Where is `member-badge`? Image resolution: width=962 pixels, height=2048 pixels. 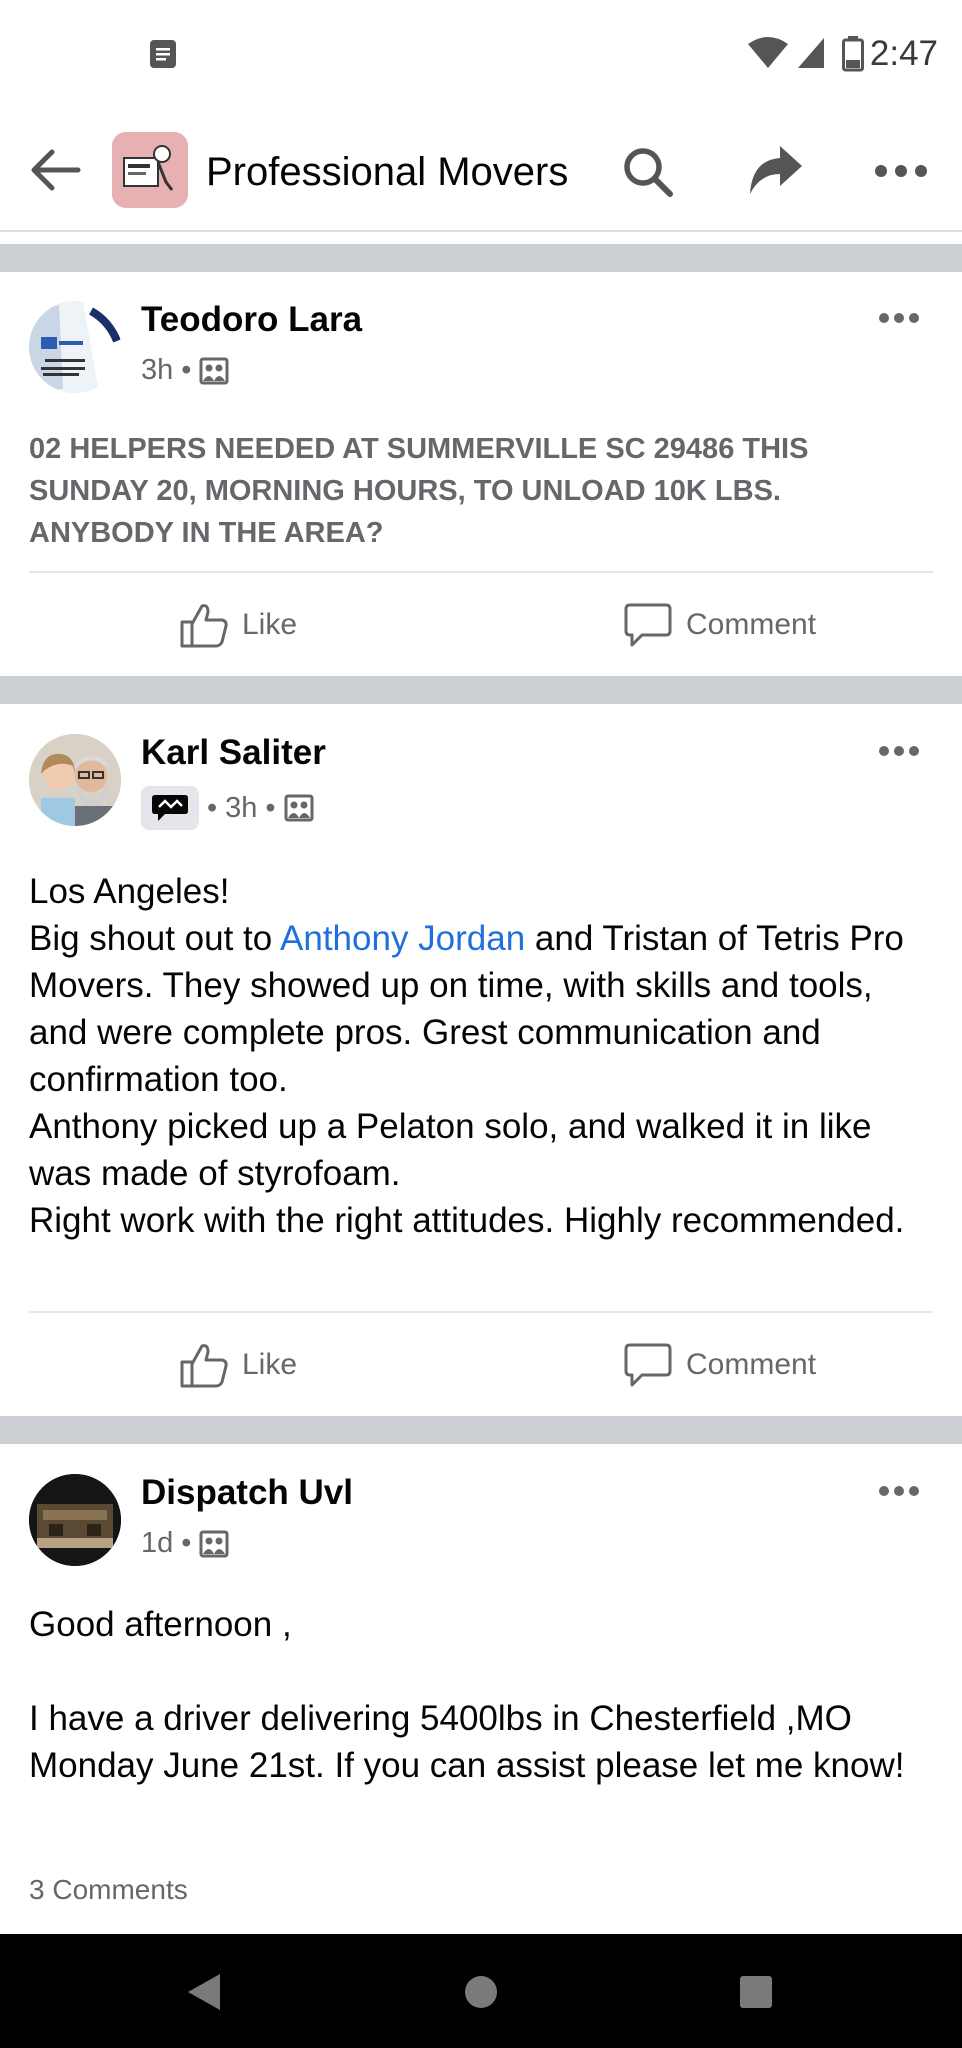
member-badge is located at coordinates (170, 808).